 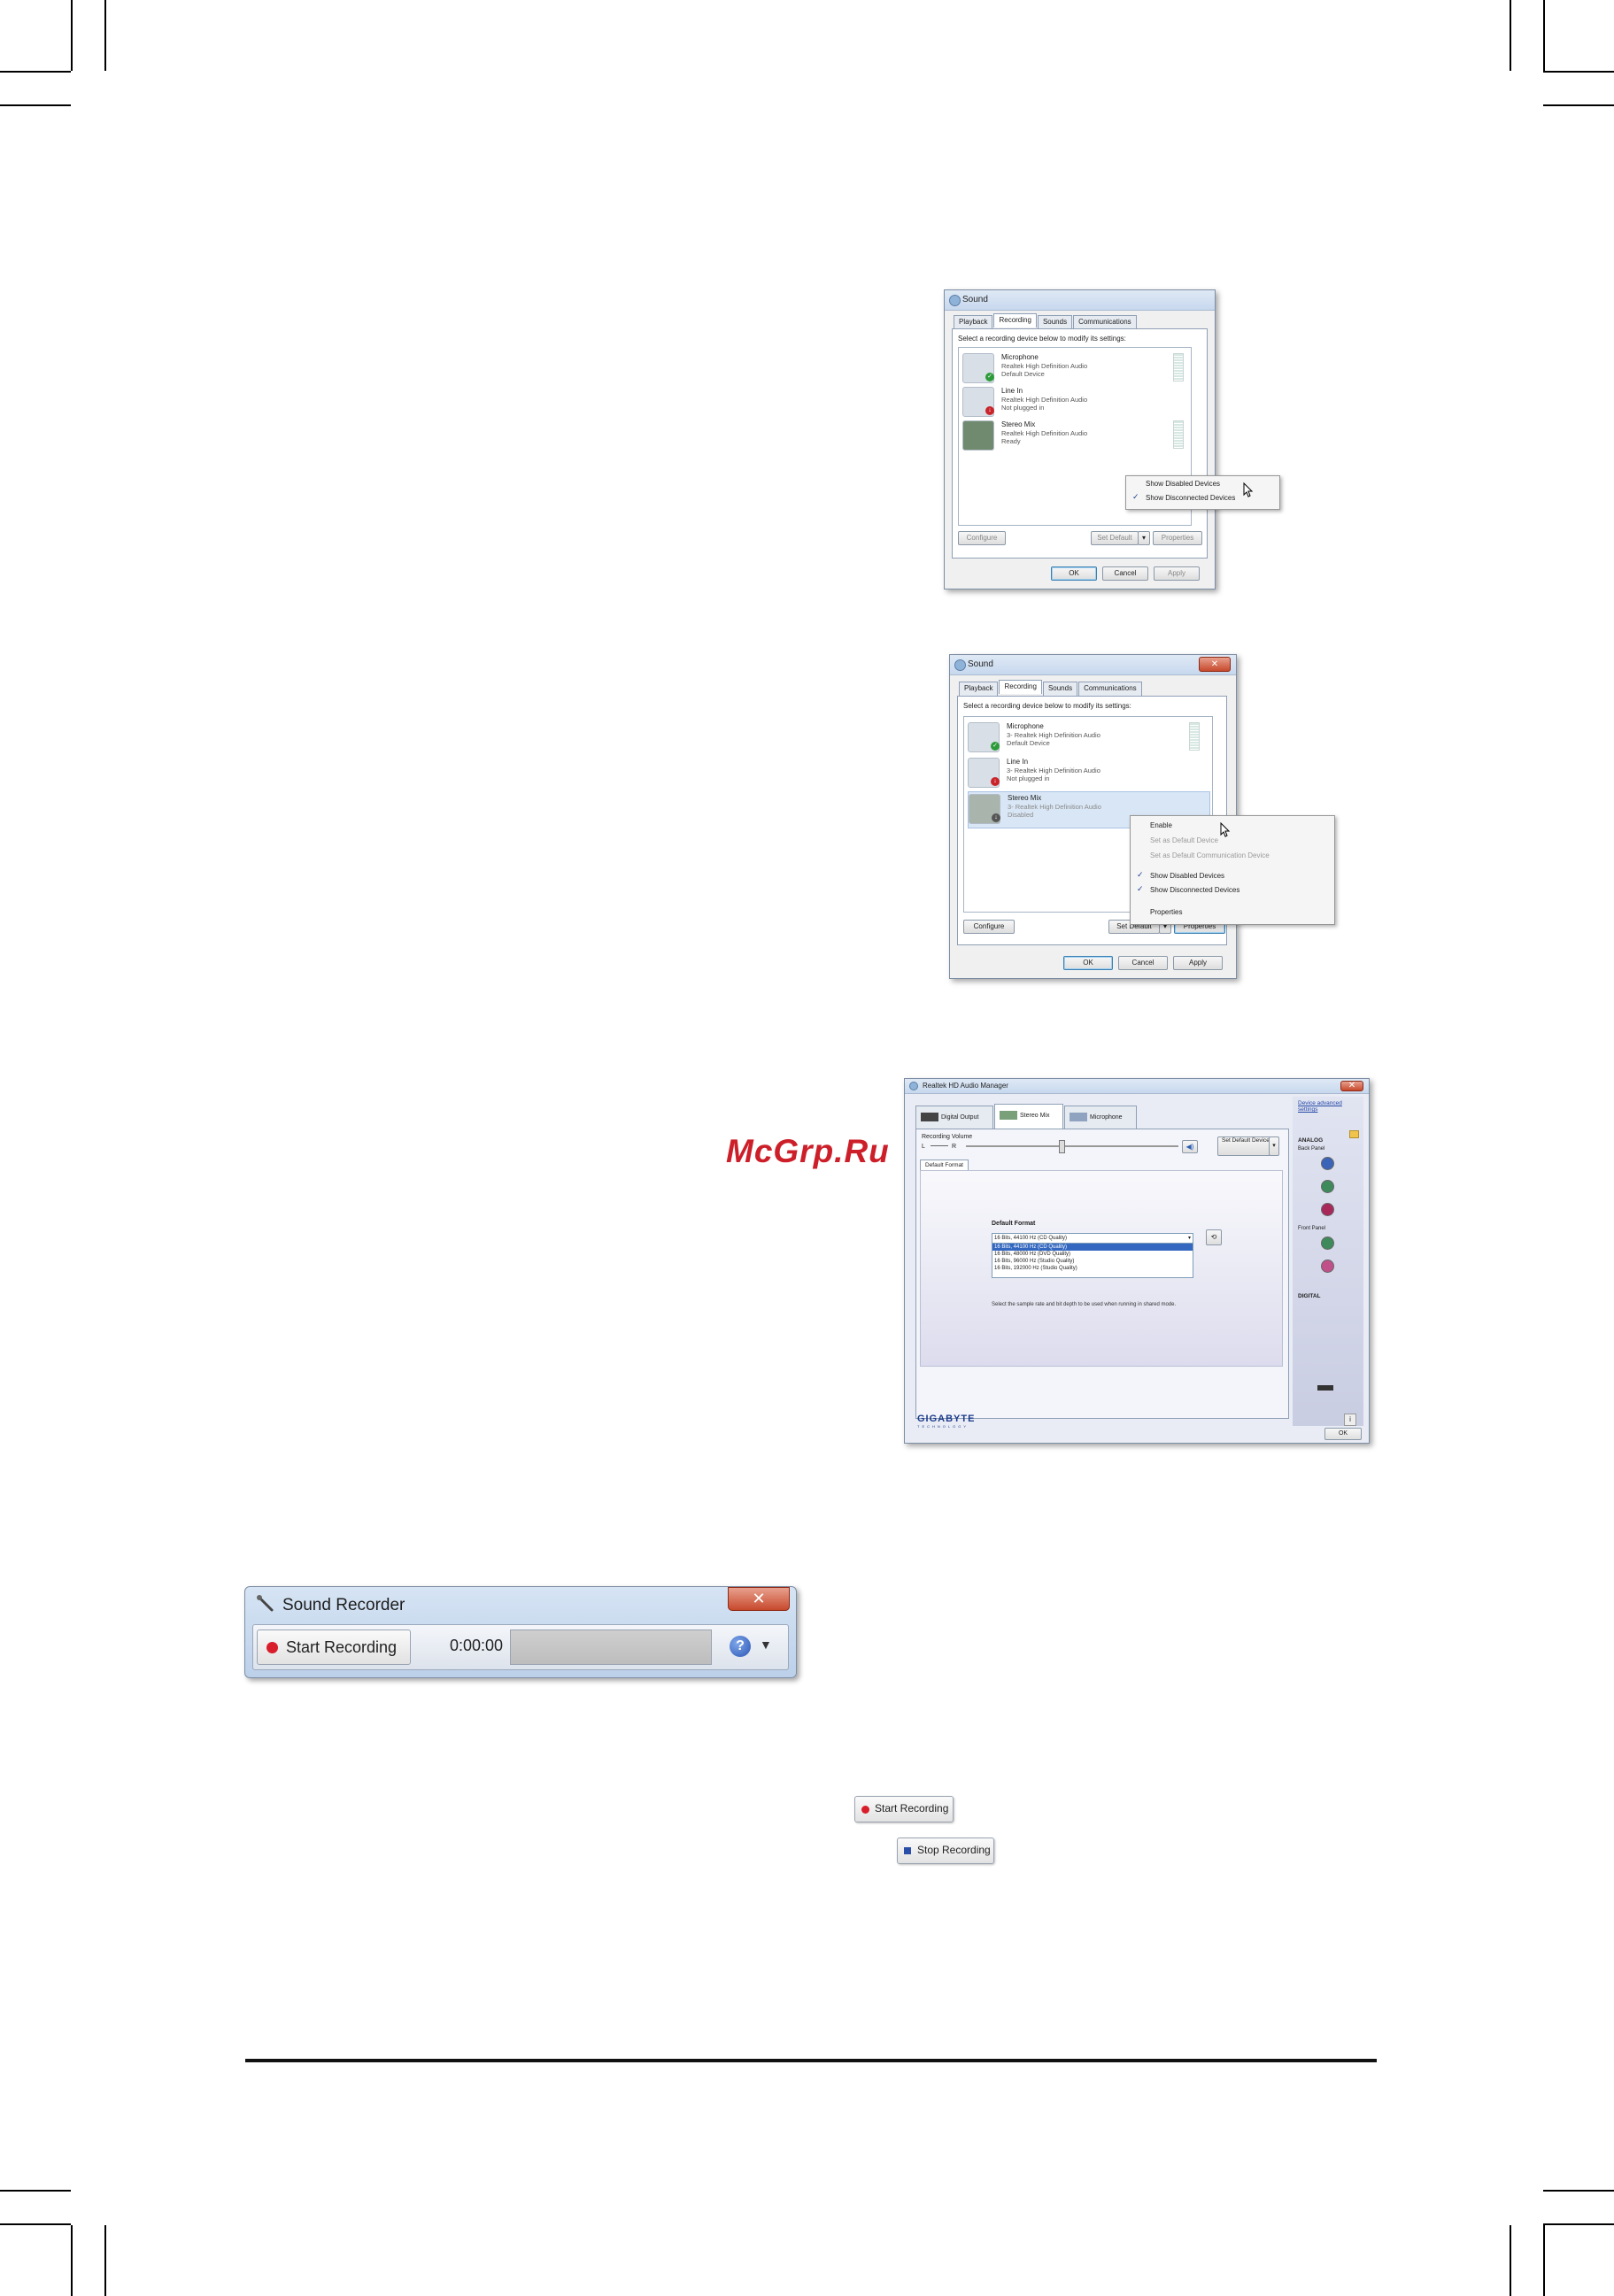 What do you see at coordinates (1092, 1247) in the screenshot?
I see `format-option: 16 Bits, 44100 Hz (CD Quality)` at bounding box center [1092, 1247].